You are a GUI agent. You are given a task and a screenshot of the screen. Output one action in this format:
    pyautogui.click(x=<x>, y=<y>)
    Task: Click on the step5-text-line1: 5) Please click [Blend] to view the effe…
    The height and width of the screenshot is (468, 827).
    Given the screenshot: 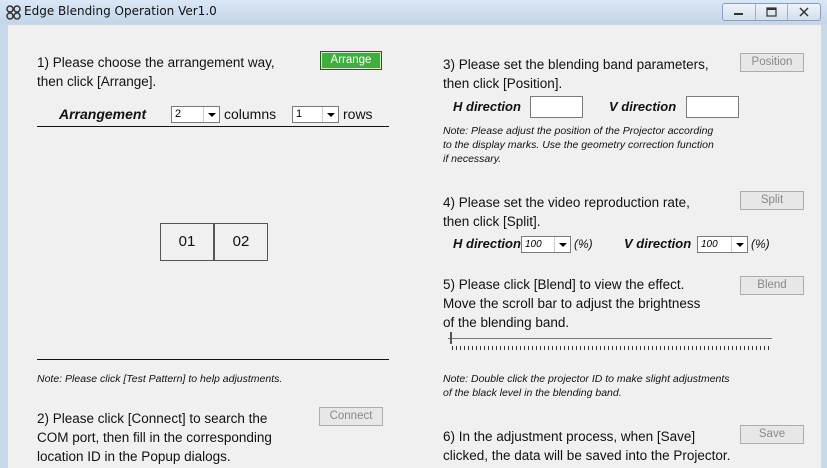 What is the action you would take?
    pyautogui.click(x=564, y=284)
    